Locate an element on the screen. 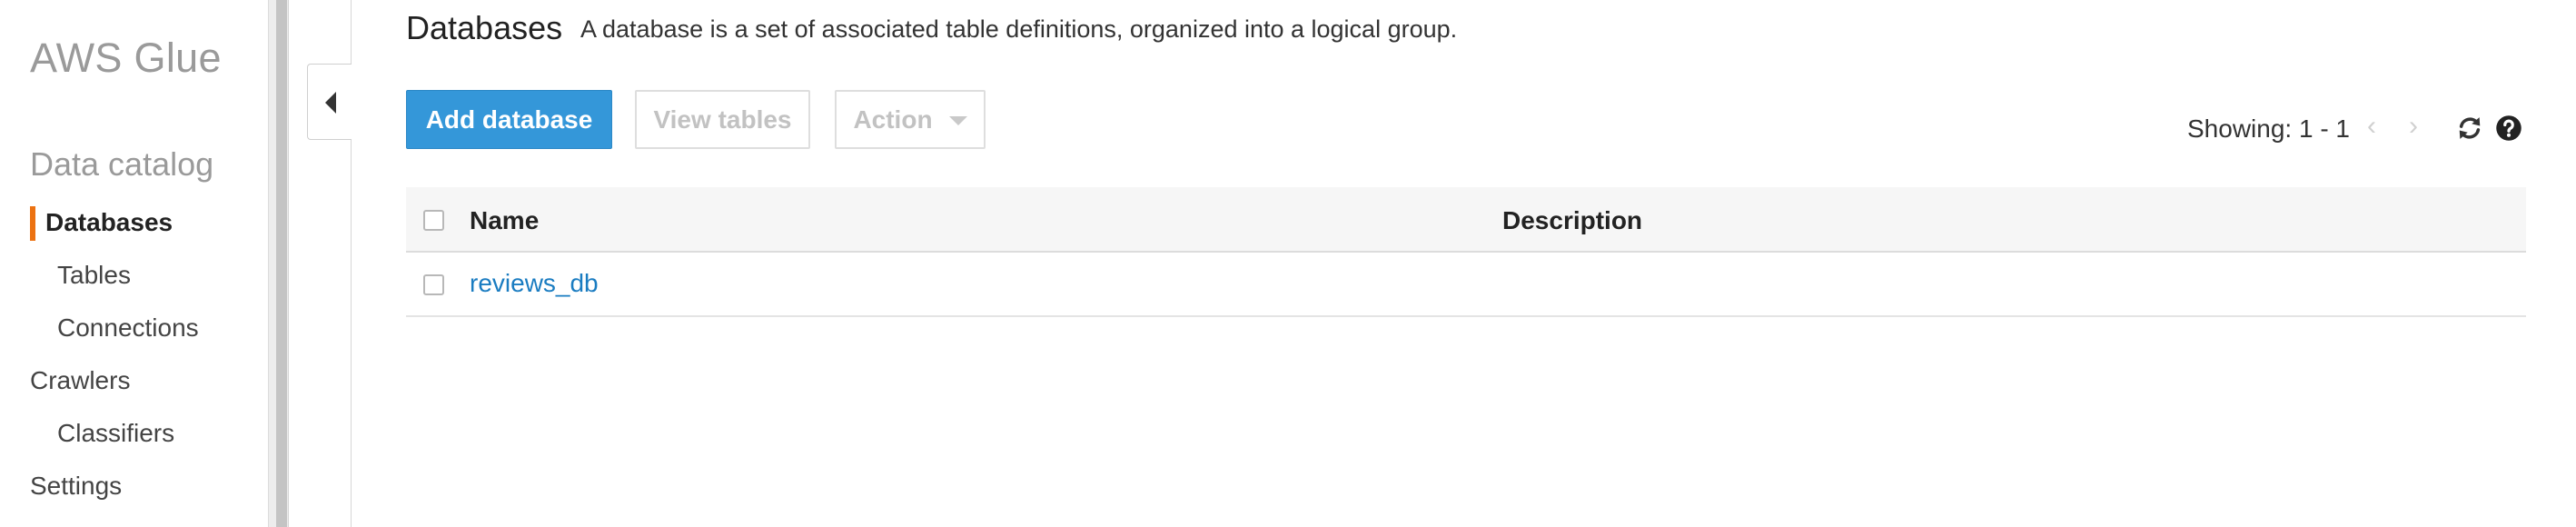 The height and width of the screenshot is (527, 2576). table-header-row: Name Description is located at coordinates (1466, 220).